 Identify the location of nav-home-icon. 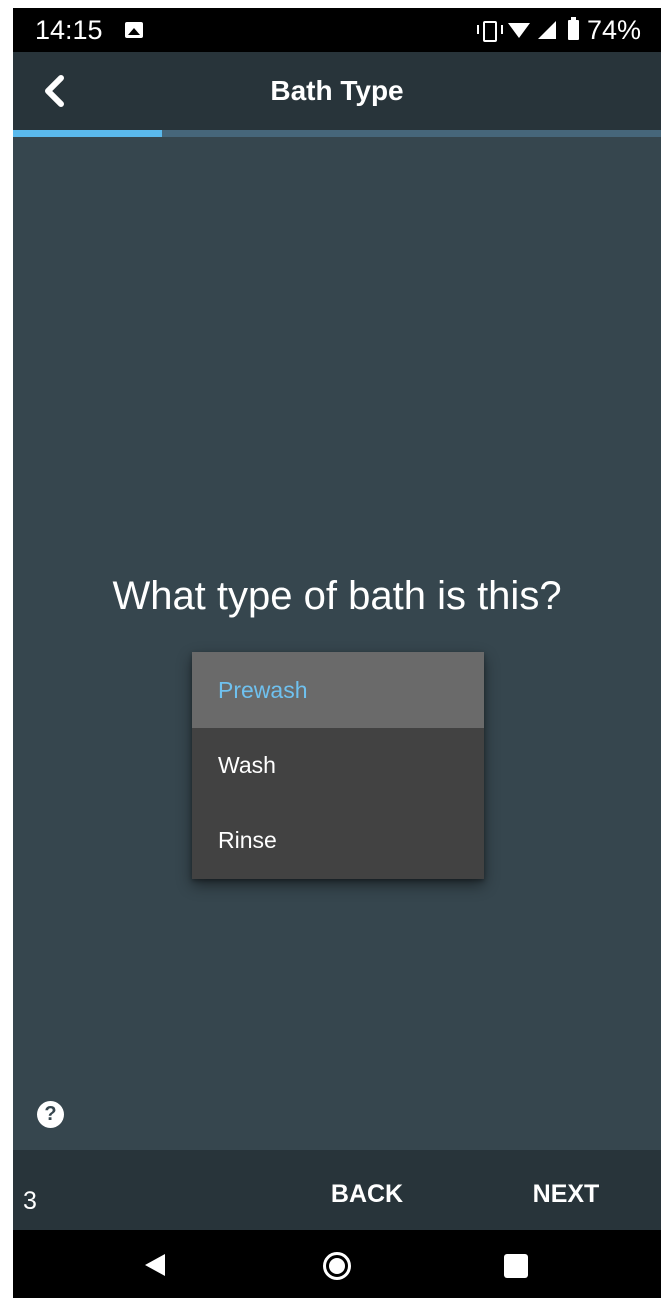
(337, 1266).